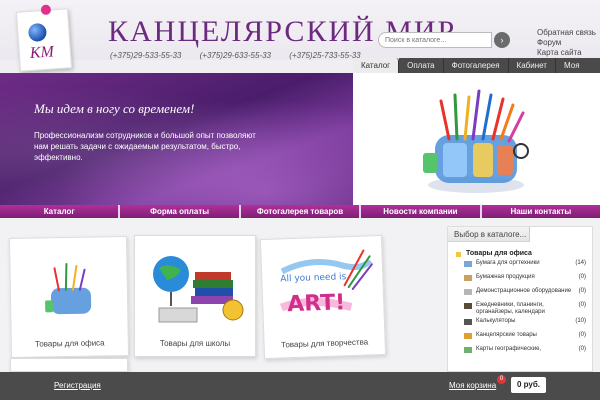  Describe the element at coordinates (509, 349) in the screenshot. I see `sidebar-item-label: Карты географические,` at that location.